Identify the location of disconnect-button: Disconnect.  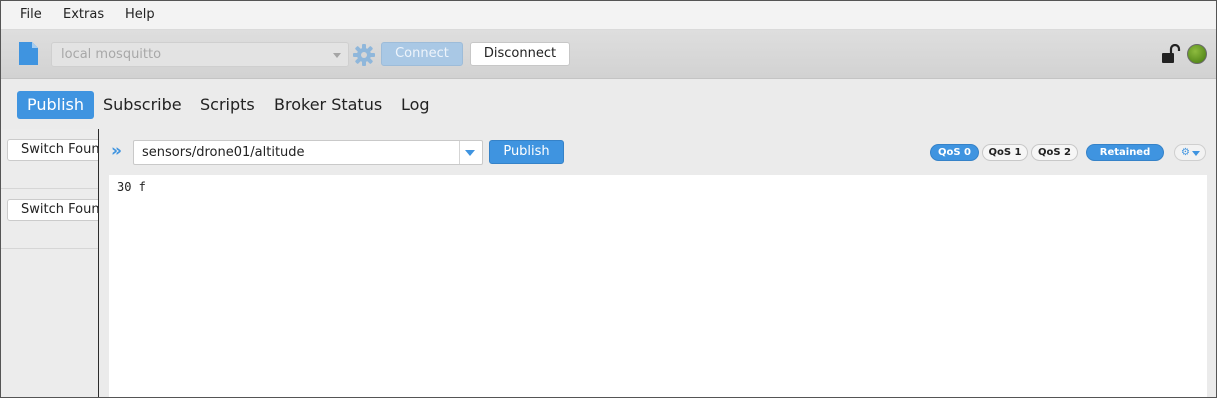
(520, 54).